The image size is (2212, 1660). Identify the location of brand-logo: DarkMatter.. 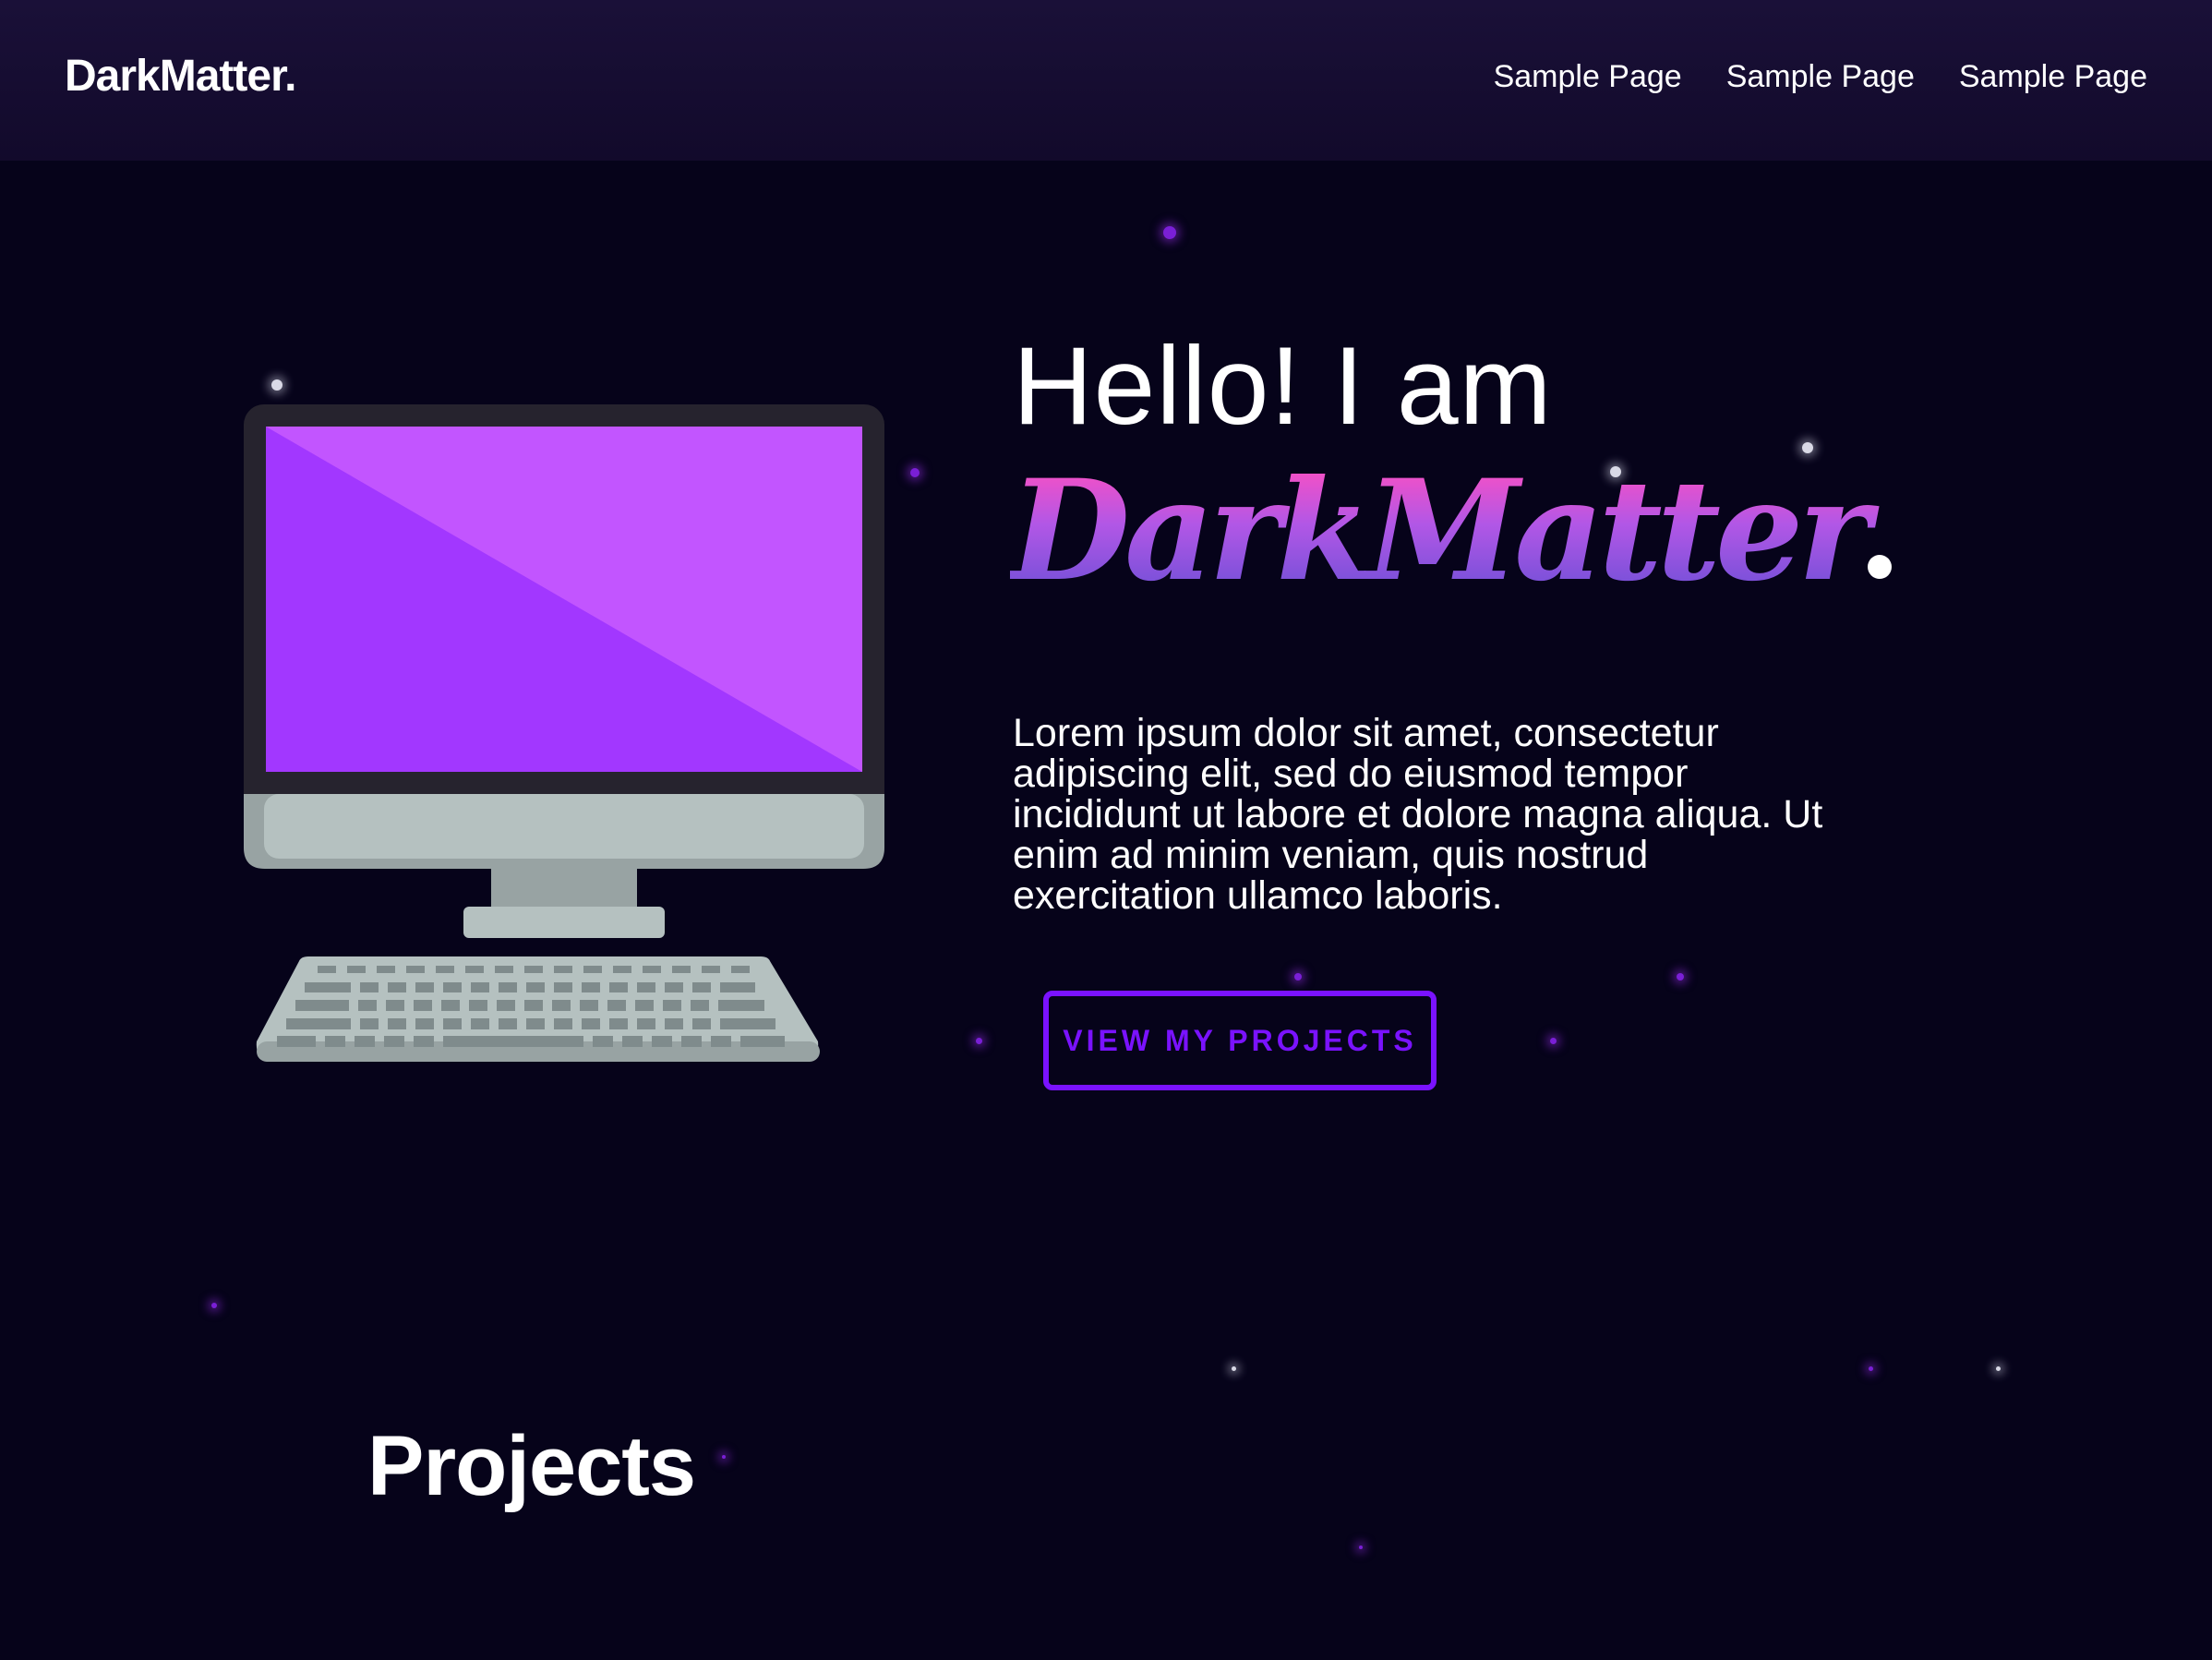
(180, 76).